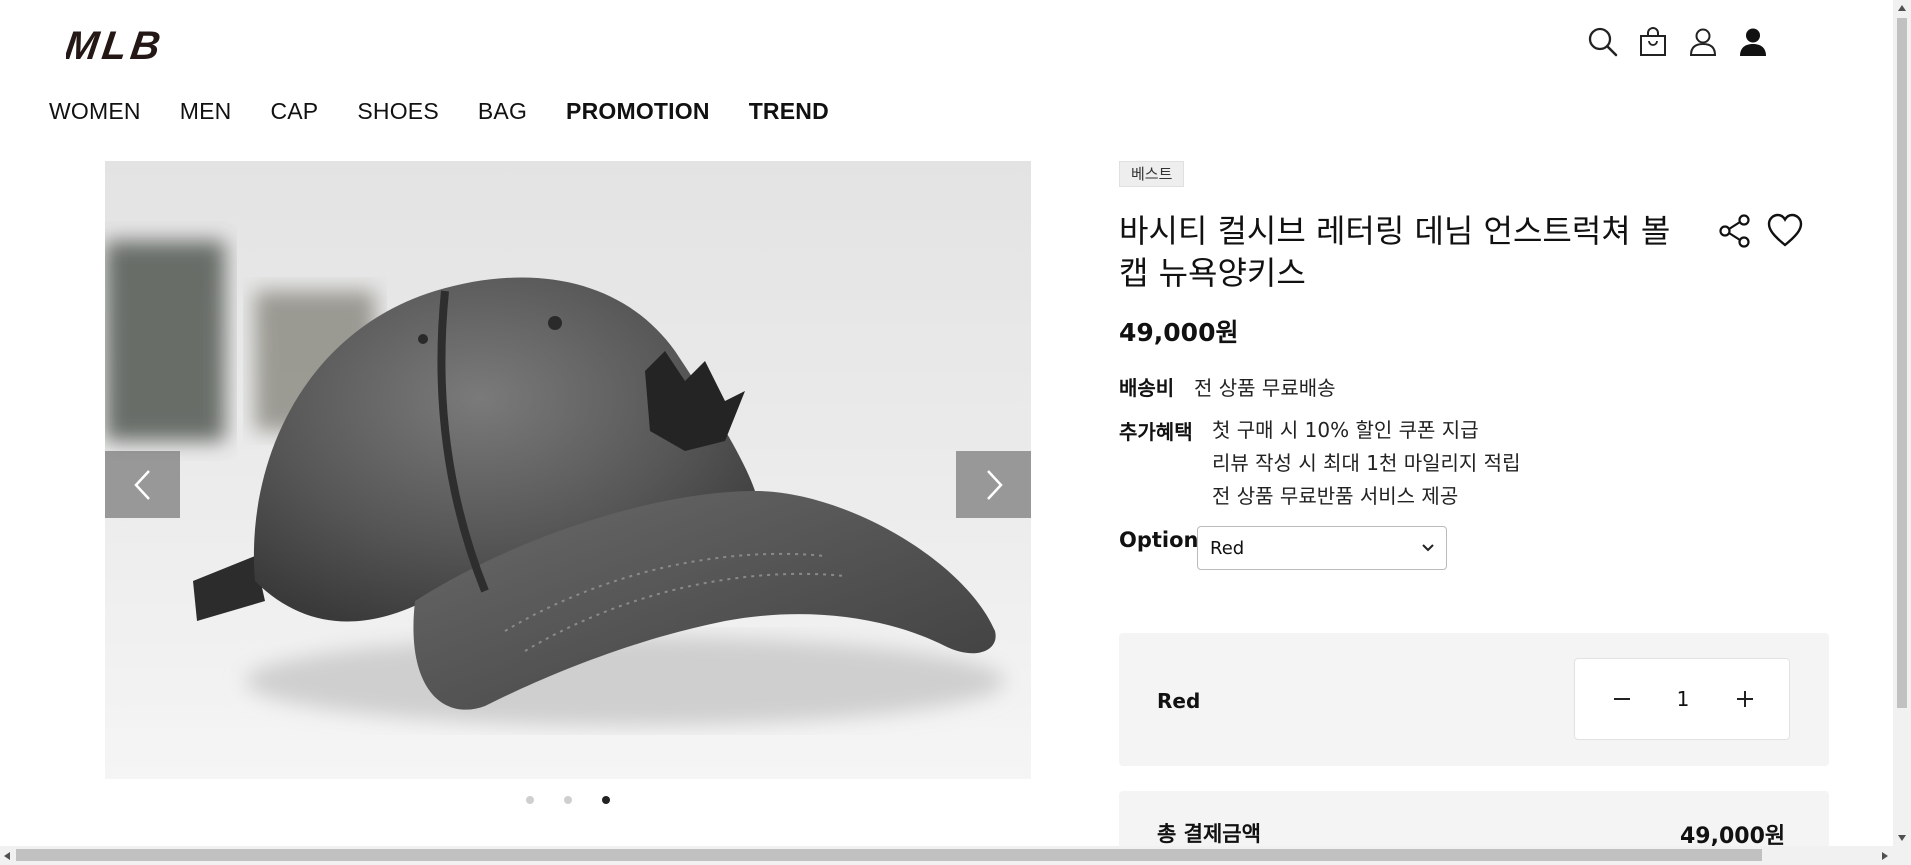  What do you see at coordinates (1156, 432) in the screenshot?
I see `benefits-label: 추가혜택` at bounding box center [1156, 432].